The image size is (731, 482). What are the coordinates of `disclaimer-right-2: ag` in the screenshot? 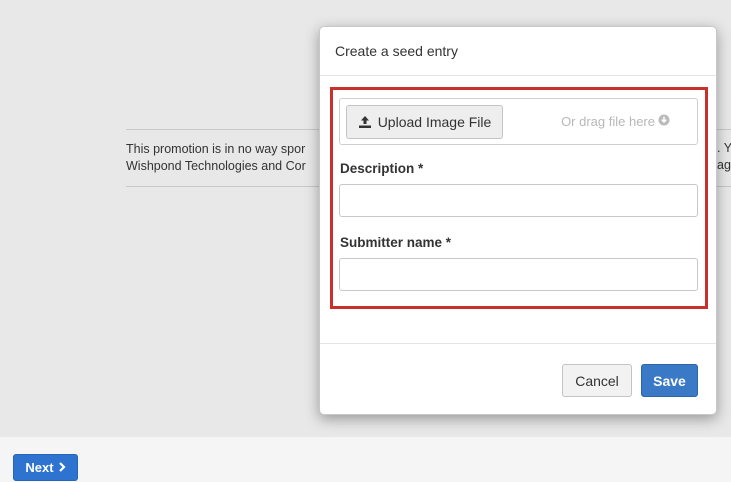 It's located at (724, 165).